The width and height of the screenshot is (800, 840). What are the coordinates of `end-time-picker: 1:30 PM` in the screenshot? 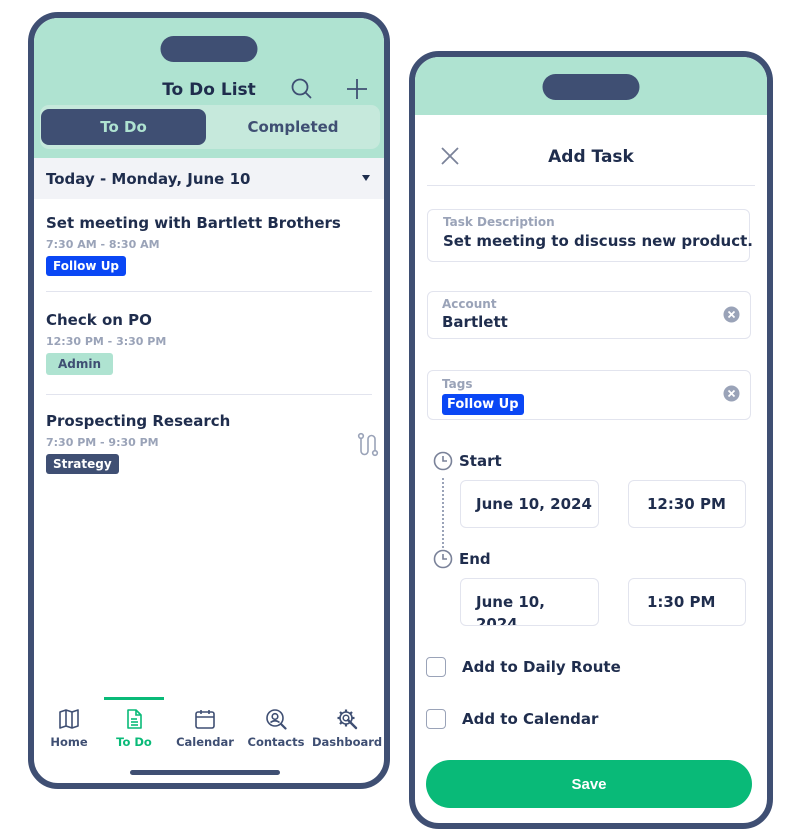 It's located at (687, 602).